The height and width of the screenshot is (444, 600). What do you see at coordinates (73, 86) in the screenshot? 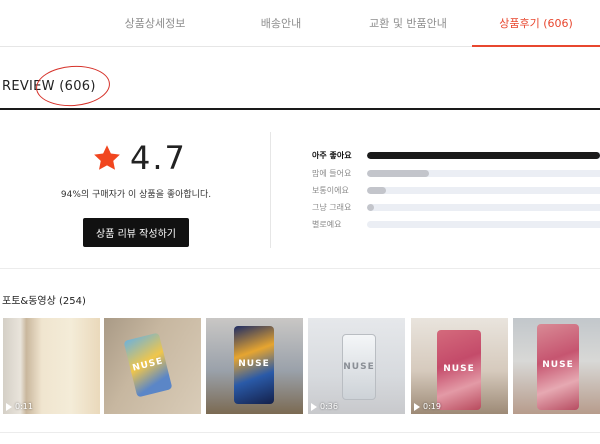
I see `red-annotation-circle` at bounding box center [73, 86].